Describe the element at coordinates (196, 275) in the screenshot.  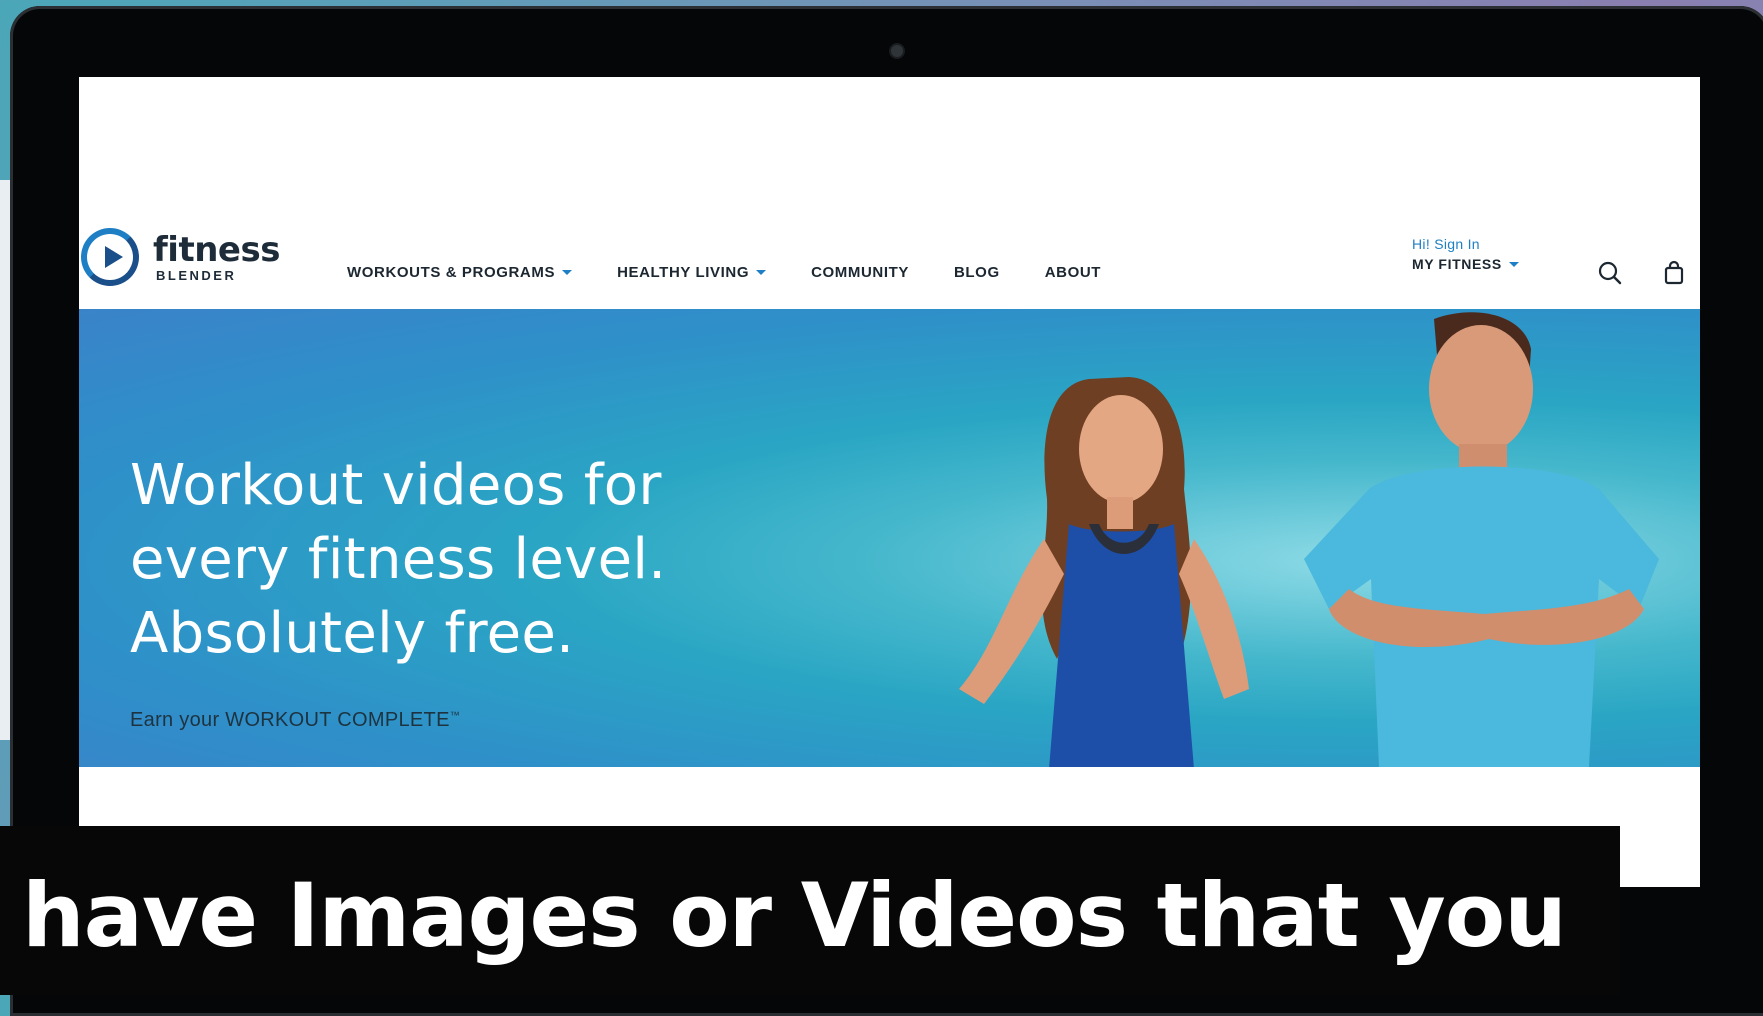
I see `logo-subtitle: BLENDER` at that location.